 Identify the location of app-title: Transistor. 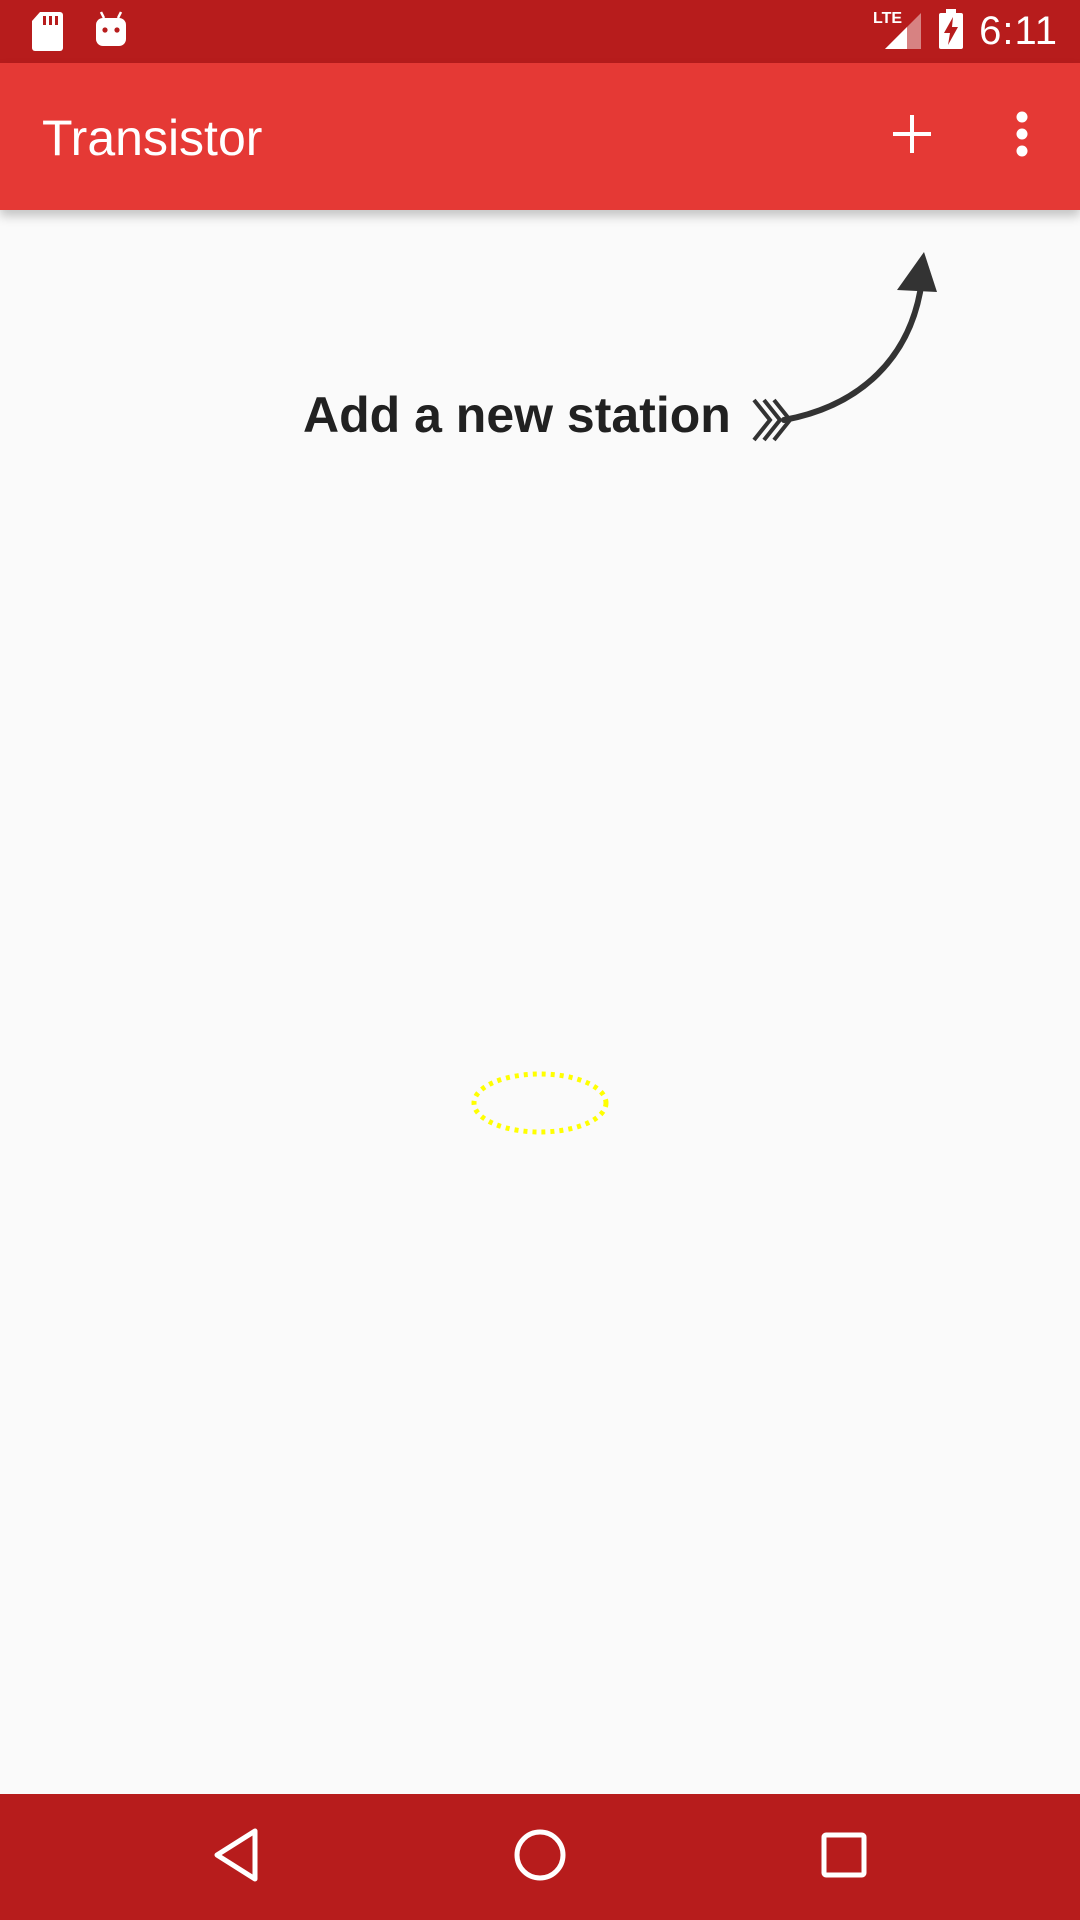
(152, 138).